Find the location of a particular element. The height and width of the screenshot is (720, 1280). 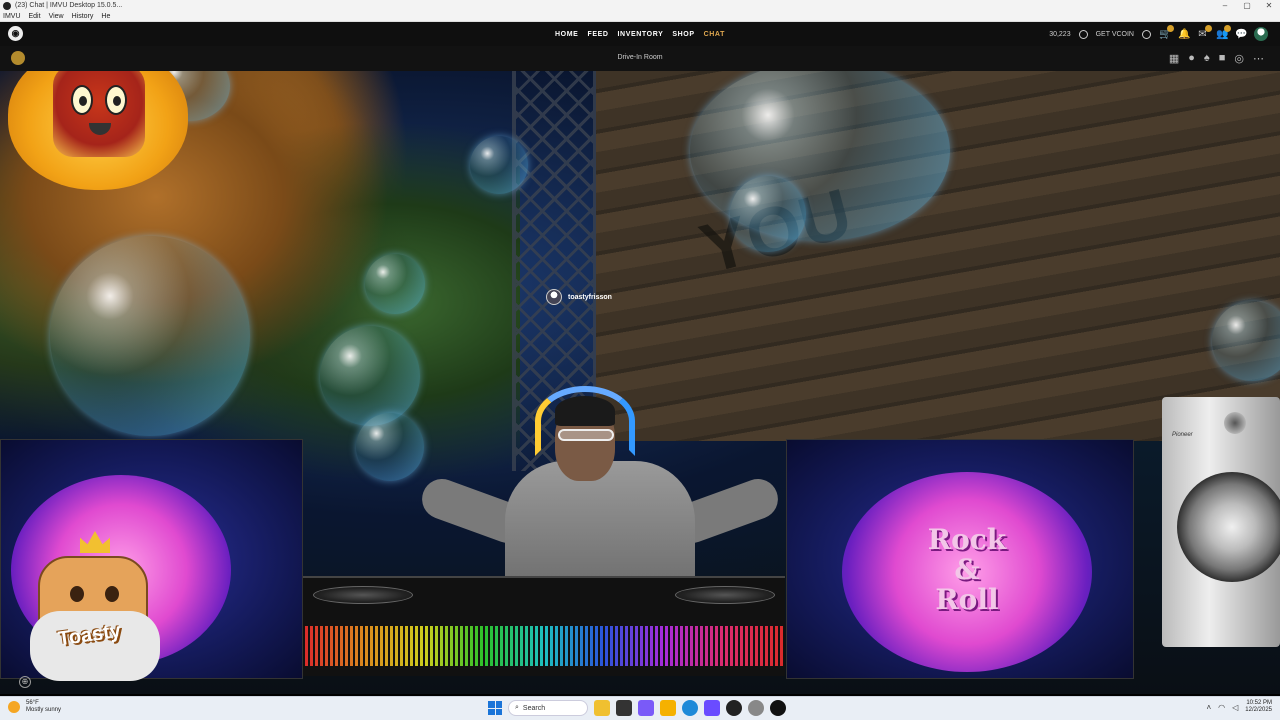

nav-feed: FEED is located at coordinates (597, 34).